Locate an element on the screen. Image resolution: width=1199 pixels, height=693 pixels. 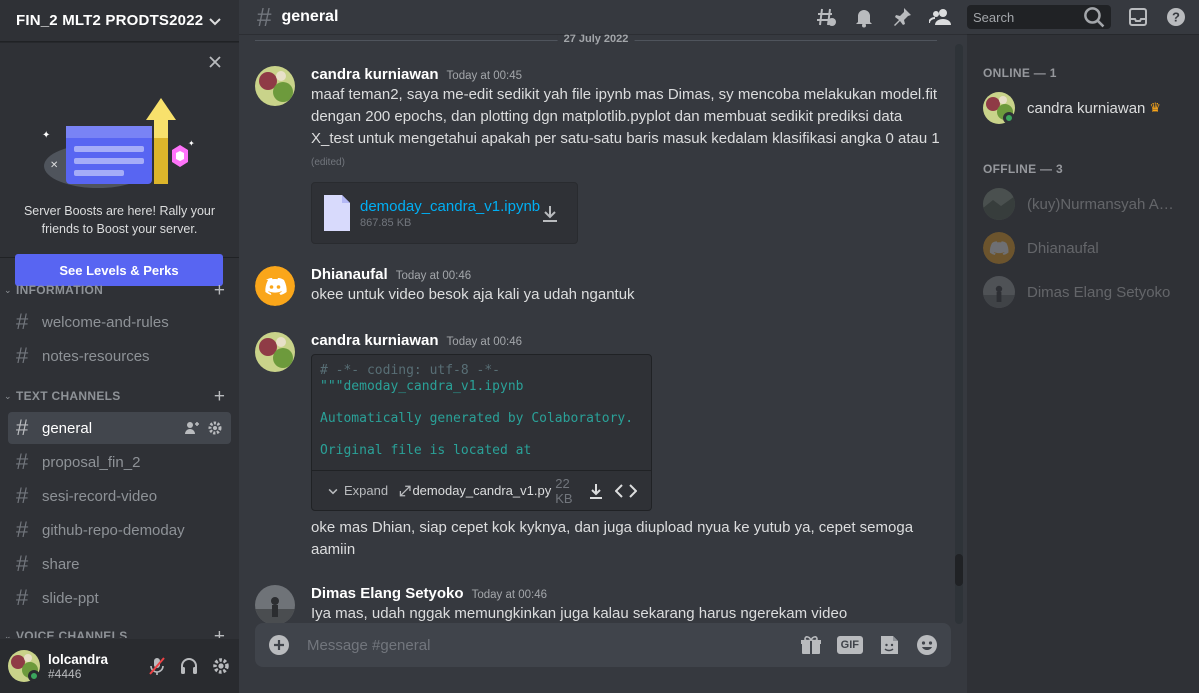
headphones-icon is located at coordinates (189, 666).